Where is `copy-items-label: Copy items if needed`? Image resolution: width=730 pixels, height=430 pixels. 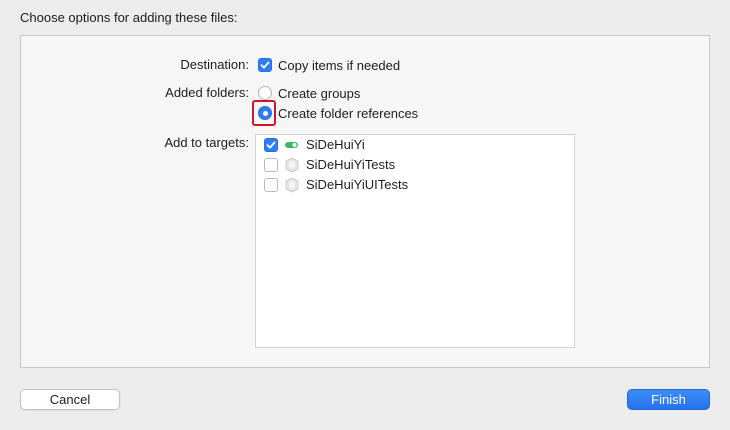 copy-items-label: Copy items if needed is located at coordinates (339, 65).